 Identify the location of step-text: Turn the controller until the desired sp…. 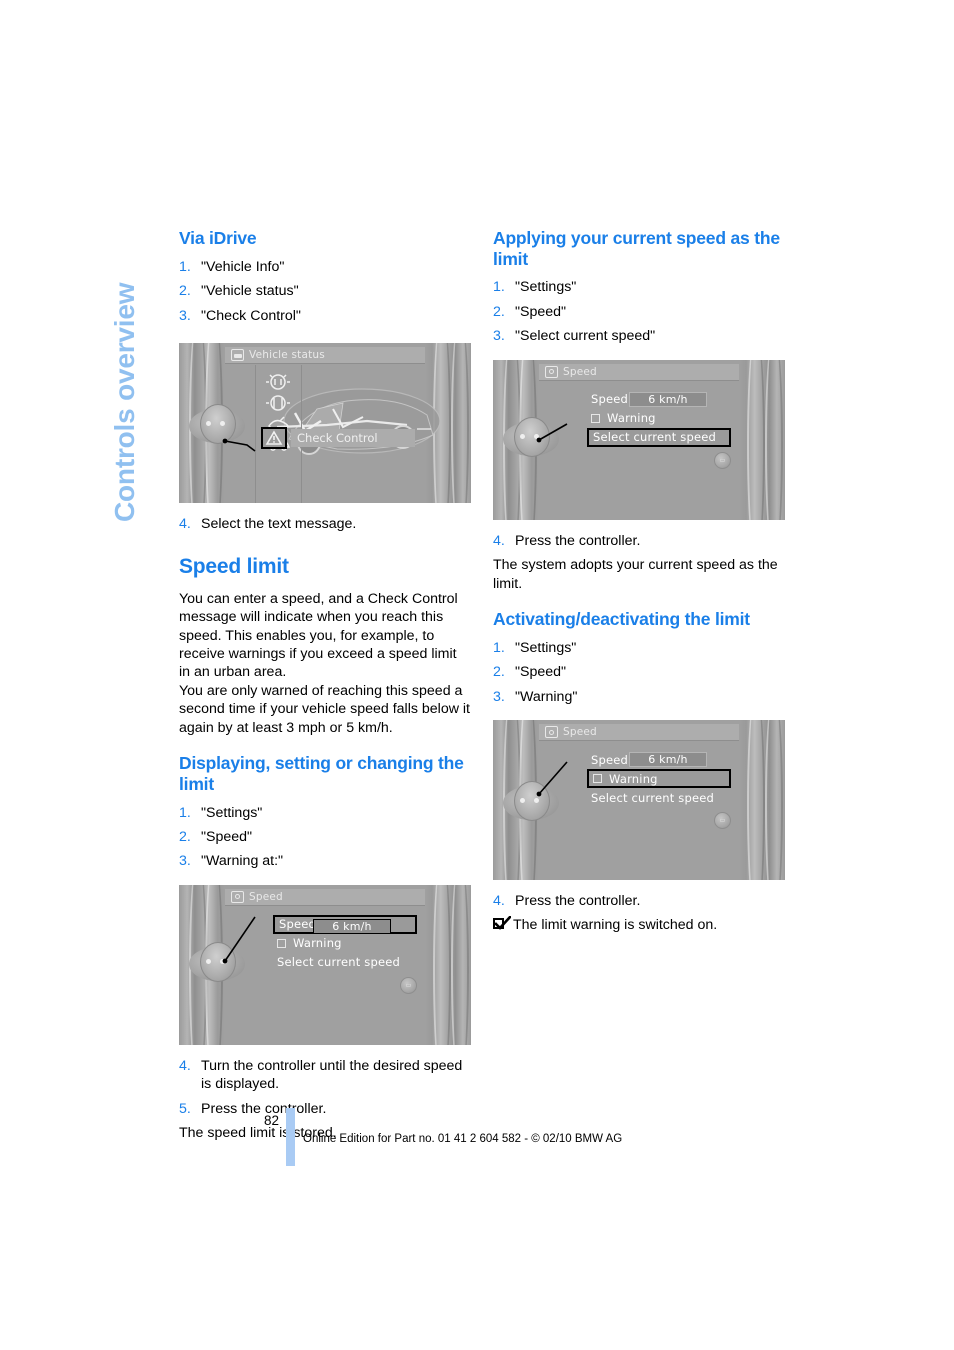
(332, 1075).